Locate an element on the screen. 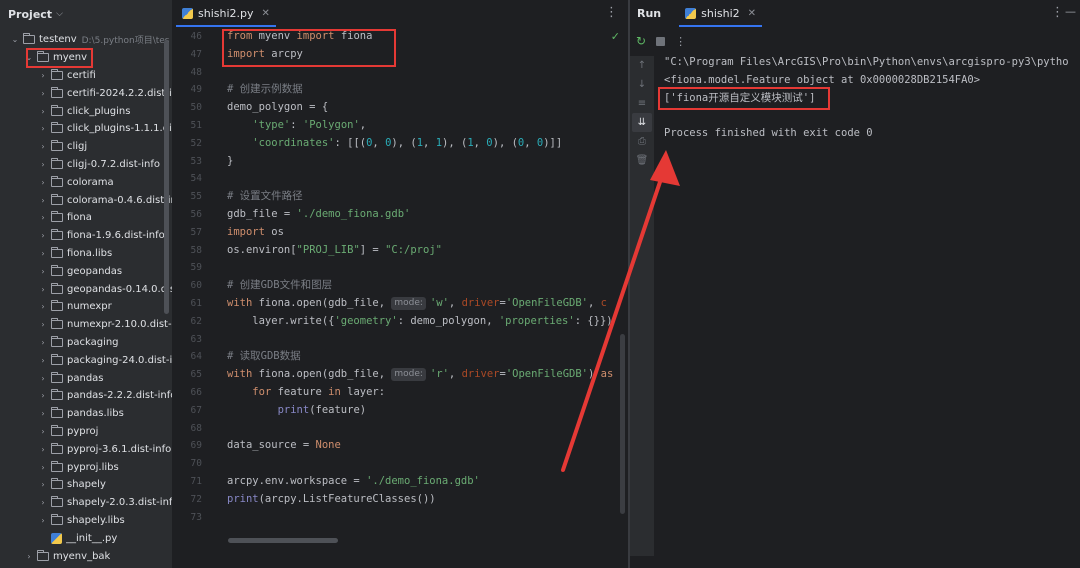 Image resolution: width=1080 pixels, height=568 pixels. trash-icon: 🗑 is located at coordinates (642, 160).